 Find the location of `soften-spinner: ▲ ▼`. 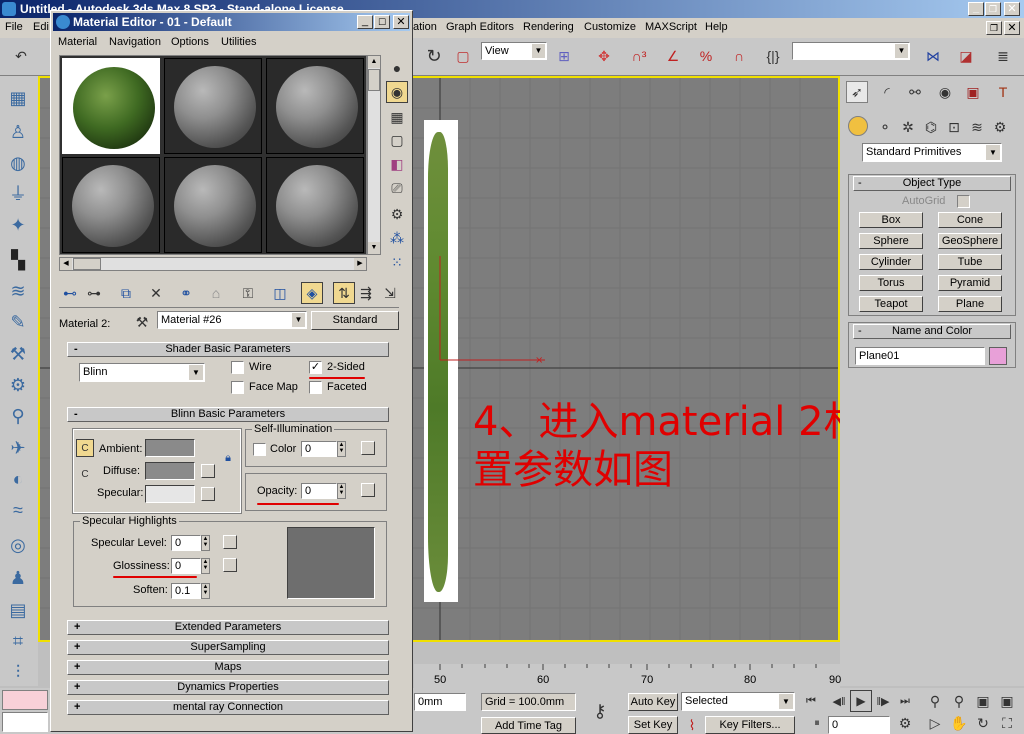

soften-spinner: ▲ ▼ is located at coordinates (205, 591).